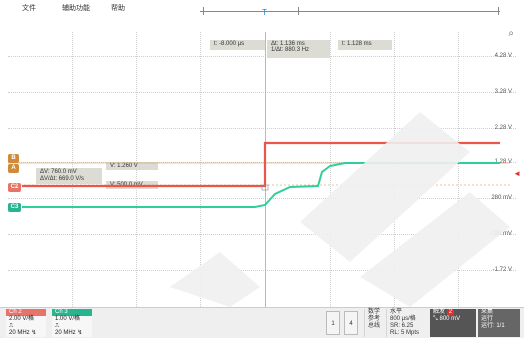 Image resolution: width=524 pixels, height=338 pixels. What do you see at coordinates (11, 326) in the screenshot?
I see `ch2-coupling-icon: ⎍` at bounding box center [11, 326].